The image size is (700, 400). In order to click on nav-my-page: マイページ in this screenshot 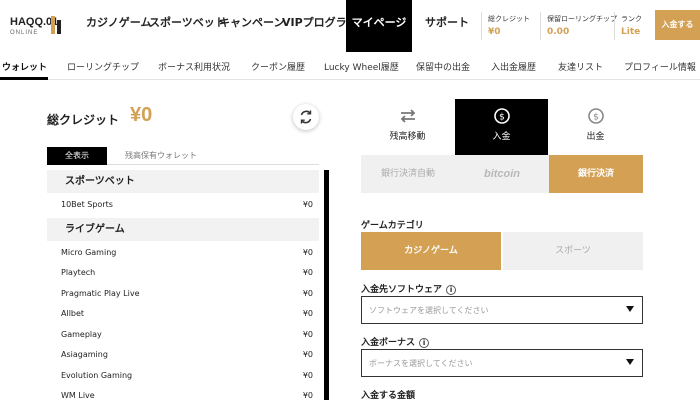, I will do `click(379, 26)`.